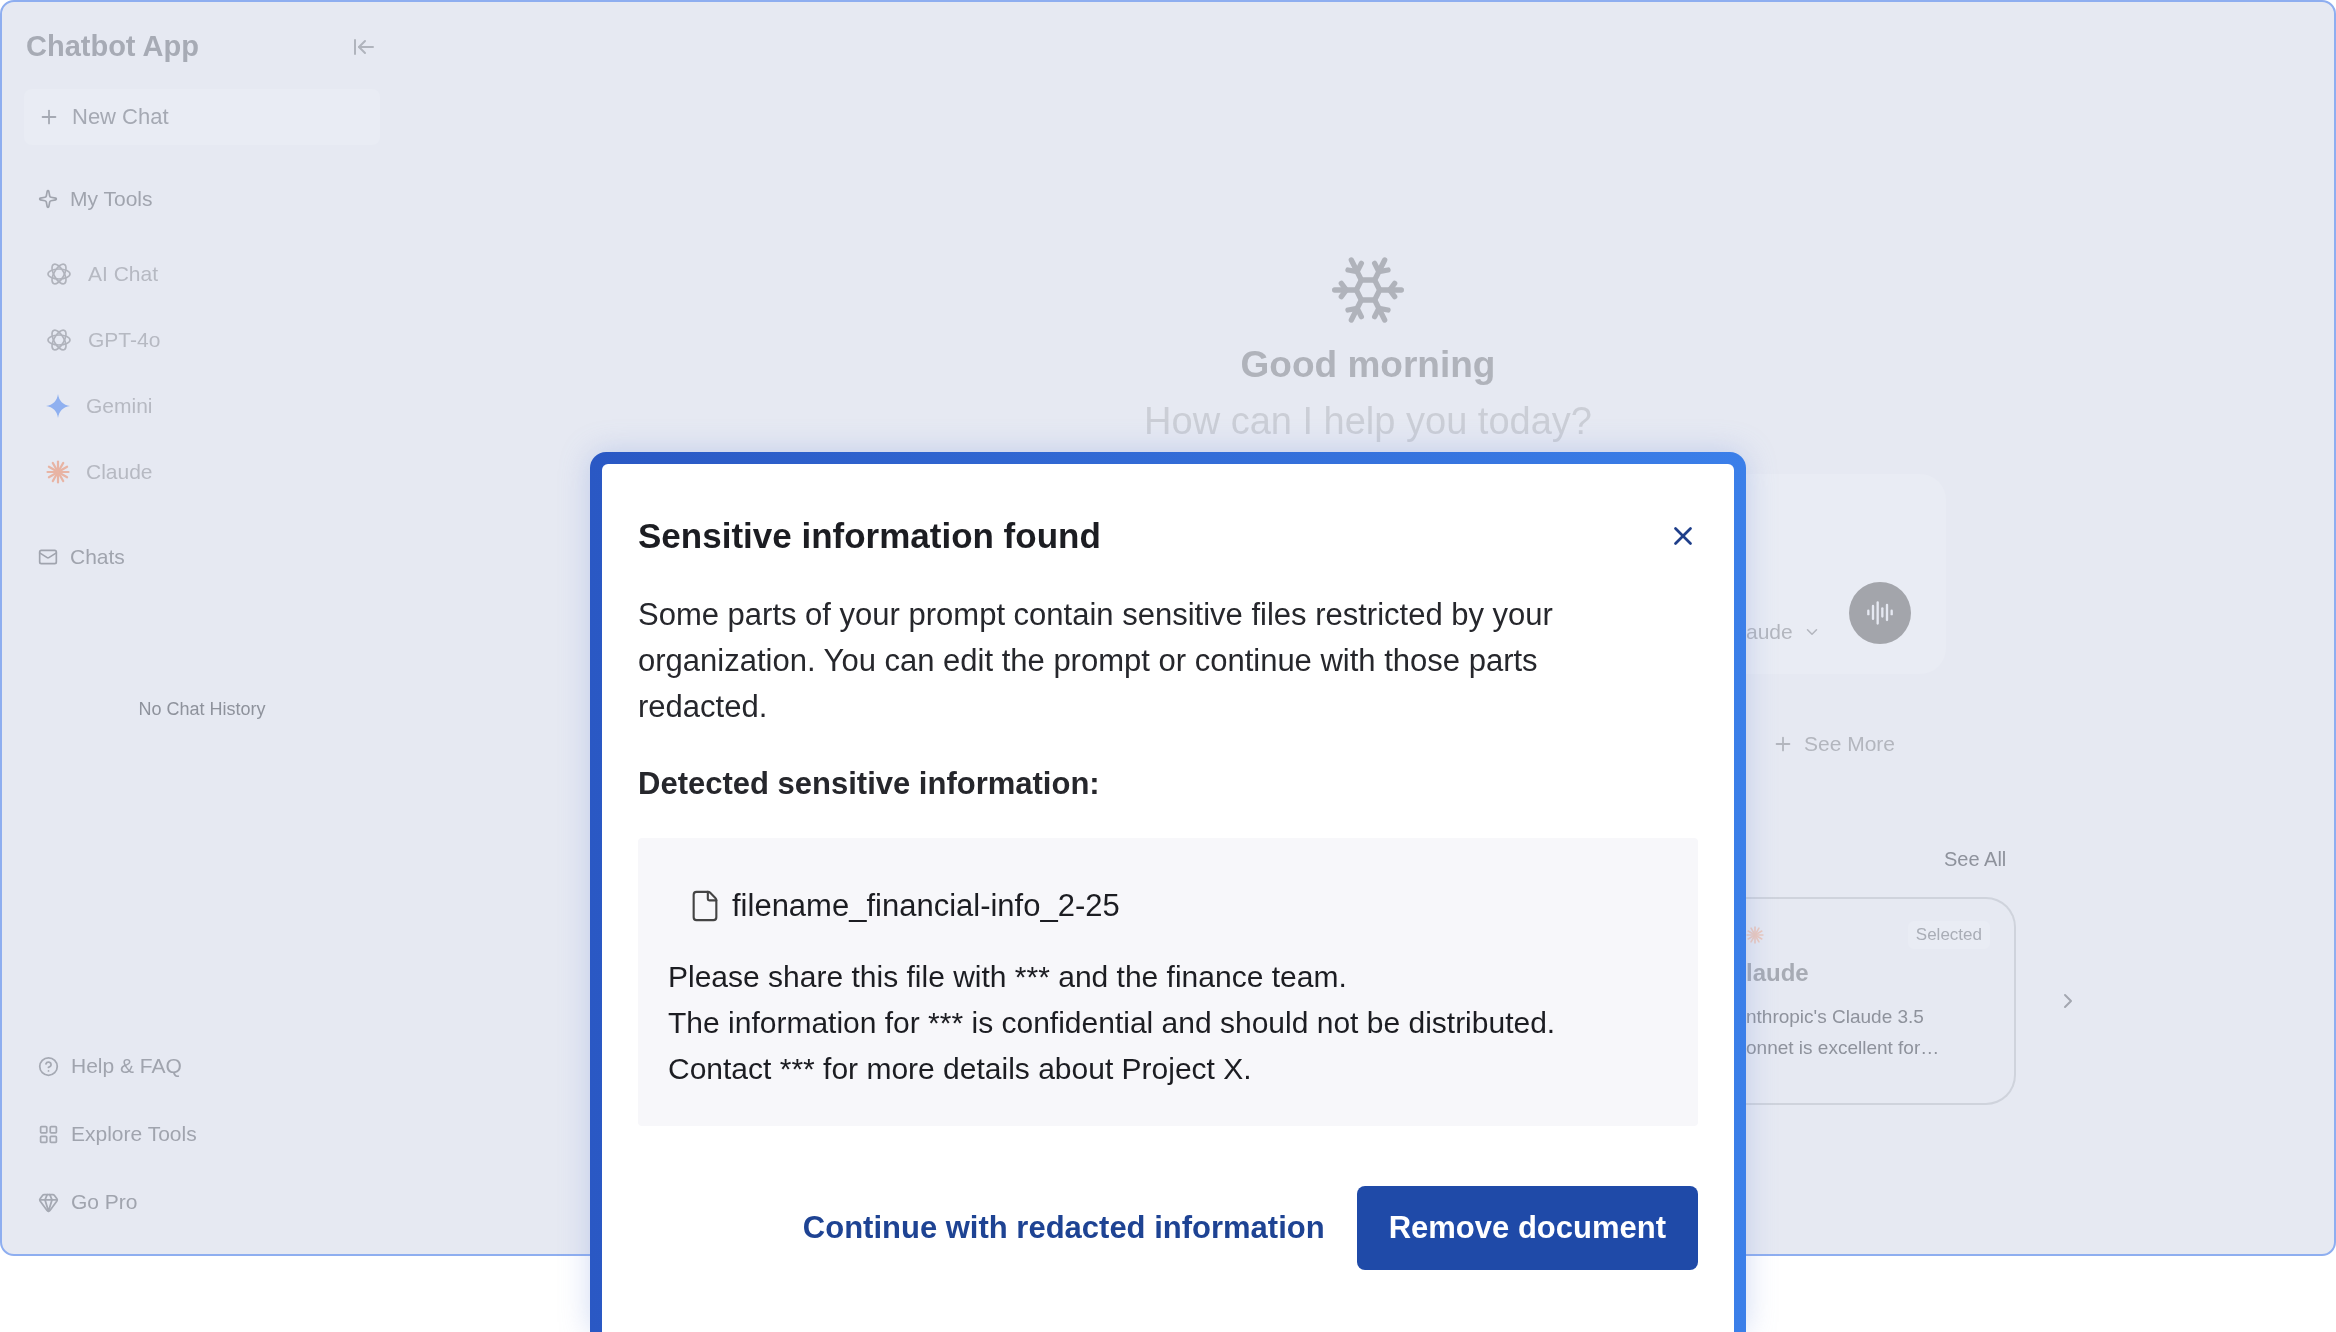 The image size is (2336, 1332). I want to click on empty-history-text: No Chat History, so click(202, 709).